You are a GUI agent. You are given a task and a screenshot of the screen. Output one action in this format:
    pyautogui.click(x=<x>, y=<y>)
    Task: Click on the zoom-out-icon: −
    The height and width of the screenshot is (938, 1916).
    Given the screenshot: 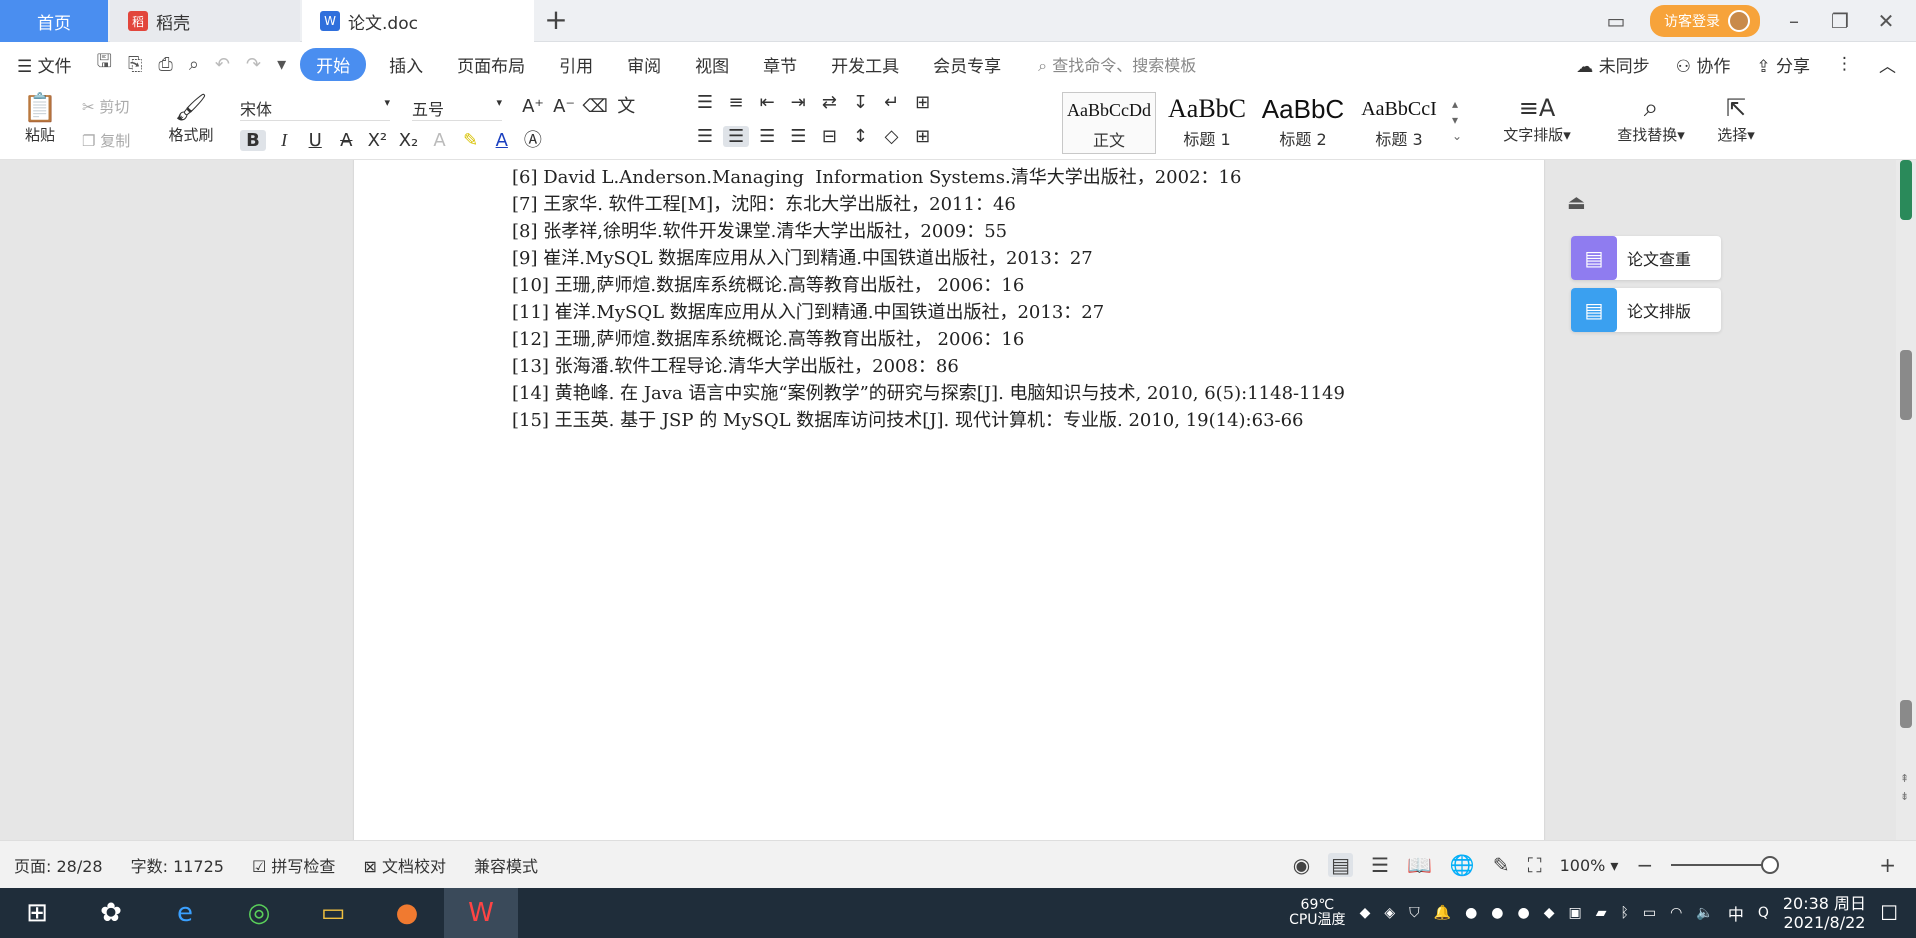 What is the action you would take?
    pyautogui.click(x=1644, y=865)
    